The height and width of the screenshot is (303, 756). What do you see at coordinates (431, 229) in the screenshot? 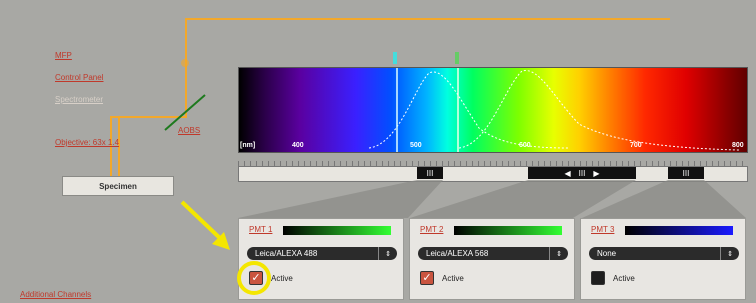
I see `pmt-2-title: PMT 2` at bounding box center [431, 229].